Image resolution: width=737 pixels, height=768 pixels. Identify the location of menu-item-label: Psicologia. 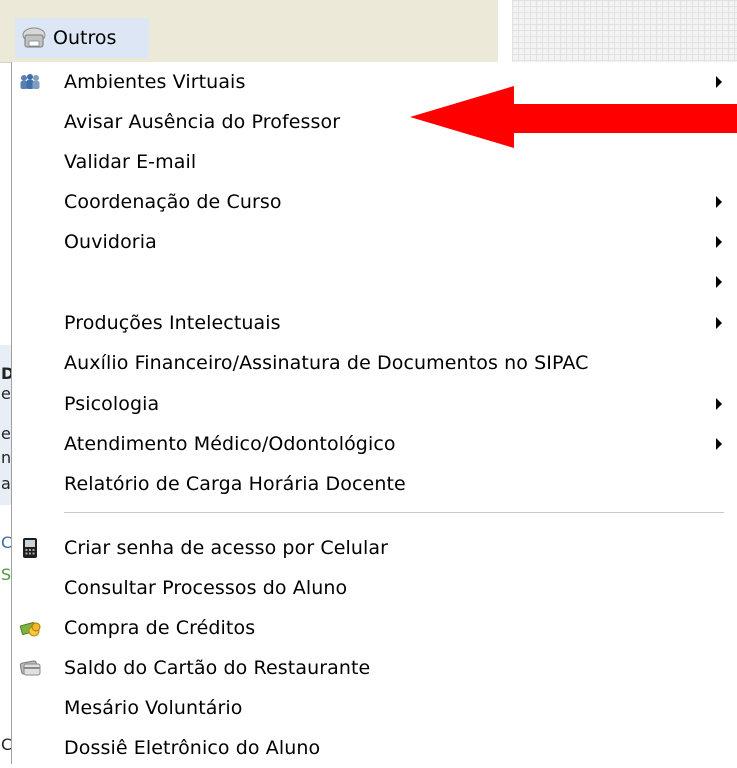
(112, 404).